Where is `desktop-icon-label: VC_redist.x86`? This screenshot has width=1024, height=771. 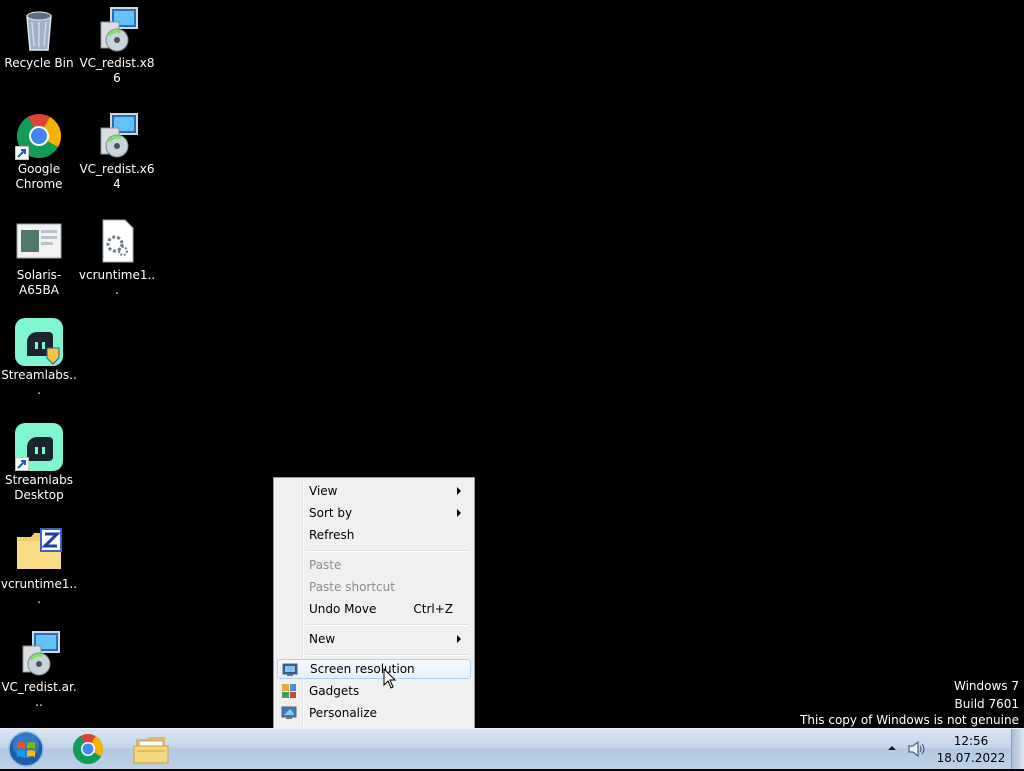 desktop-icon-label: VC_redist.x86 is located at coordinates (117, 70).